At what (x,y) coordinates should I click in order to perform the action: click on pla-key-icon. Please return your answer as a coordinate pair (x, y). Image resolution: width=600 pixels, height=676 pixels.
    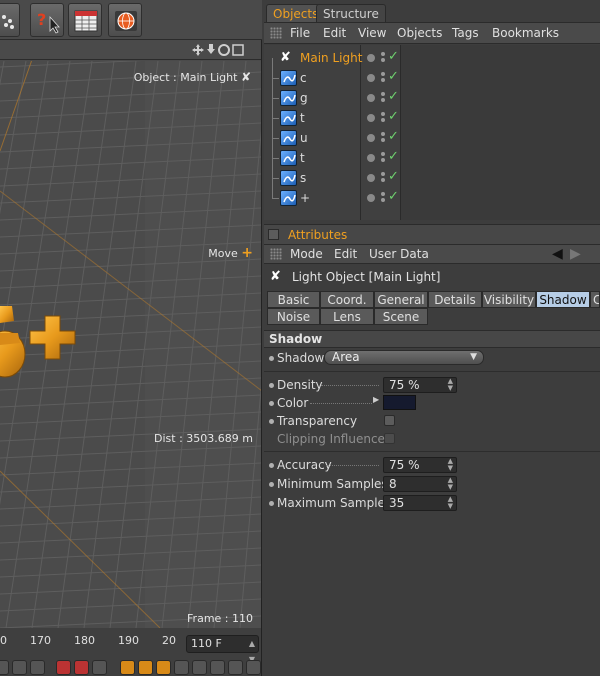
    Looking at the image, I should click on (199, 667).